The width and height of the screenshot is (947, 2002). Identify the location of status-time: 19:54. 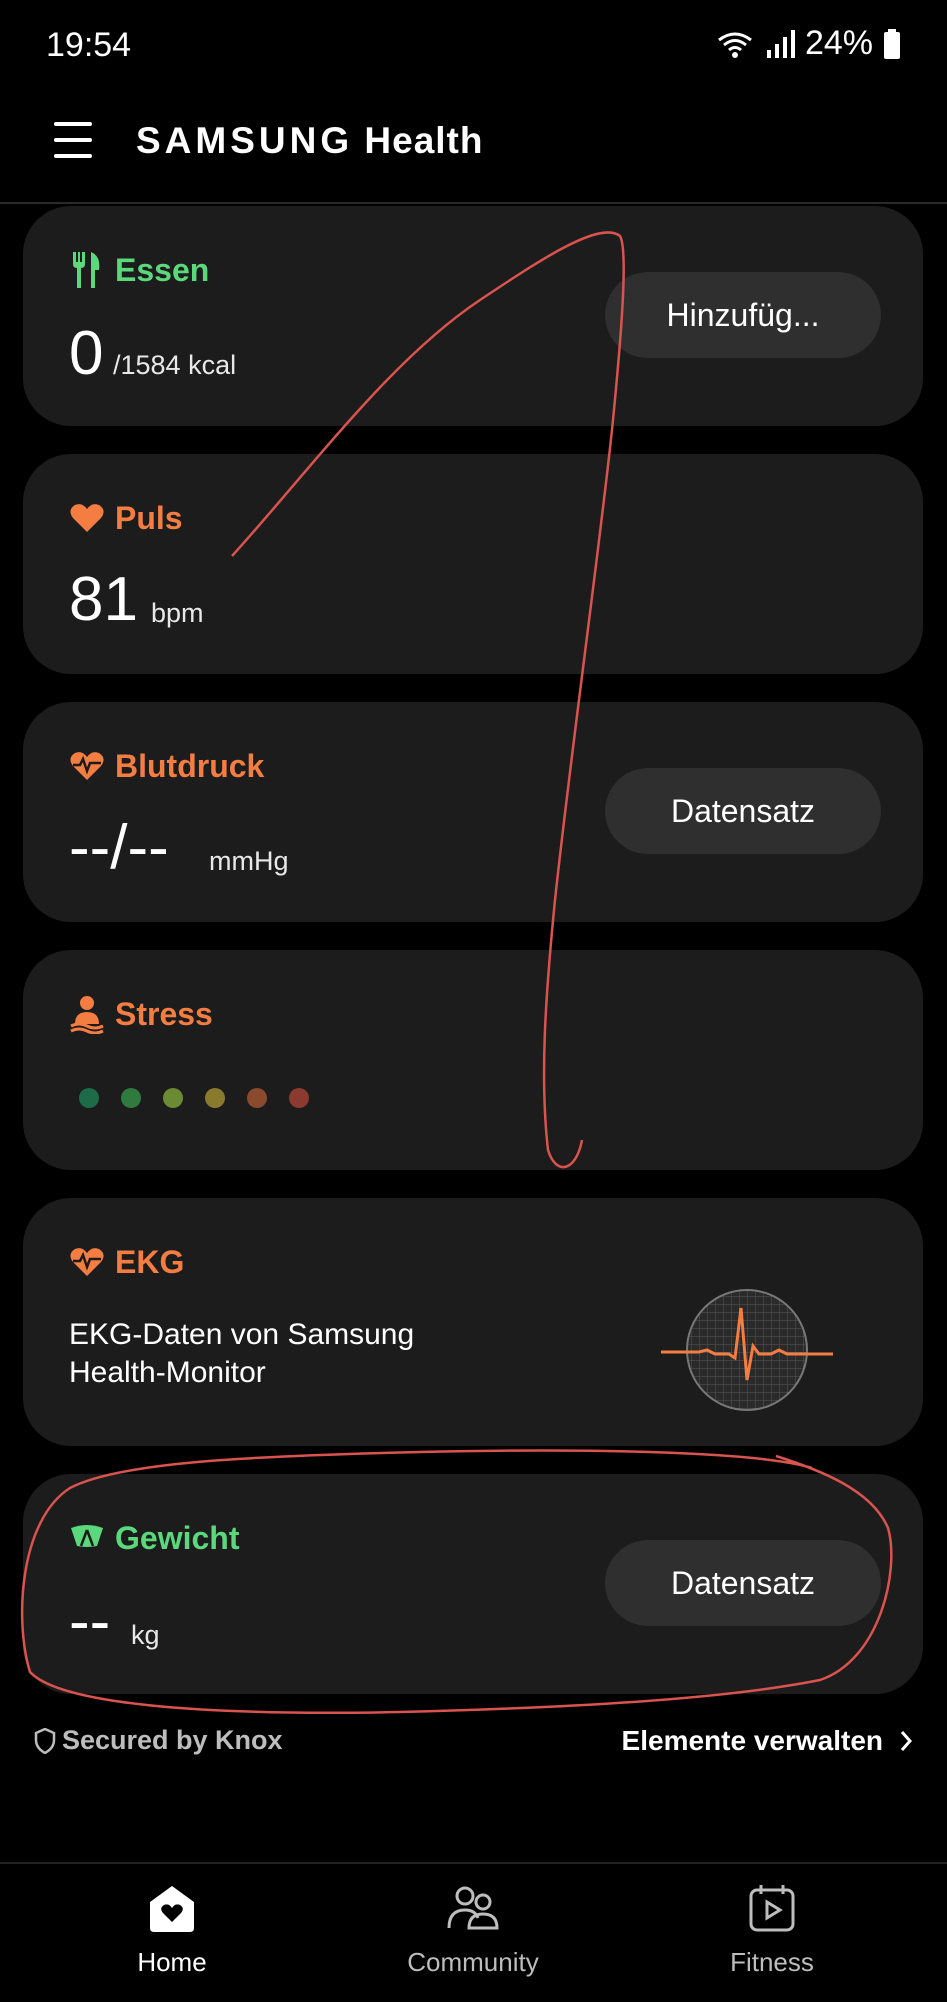
(89, 45).